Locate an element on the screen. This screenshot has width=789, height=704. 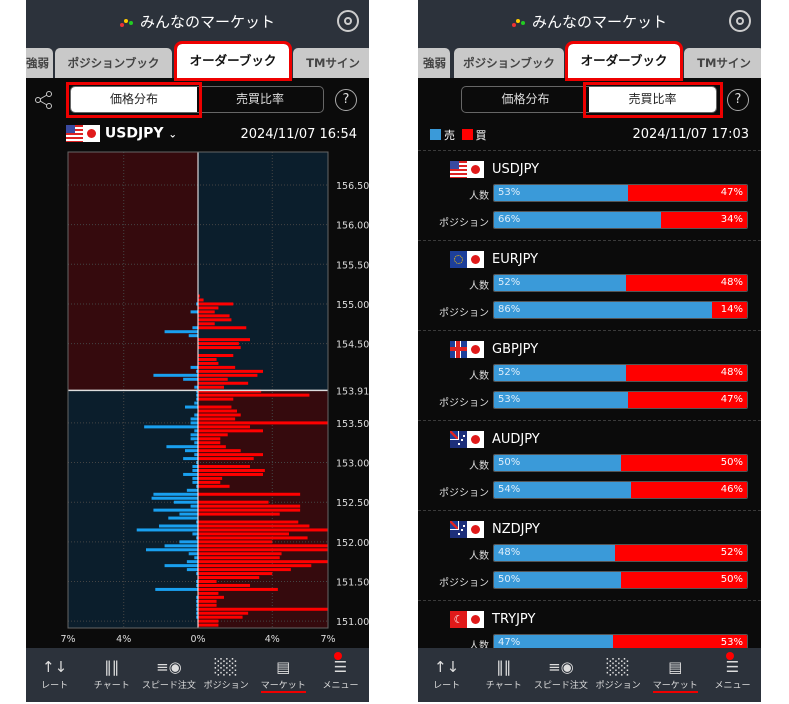
speed-order-icon: ≡◉ is located at coordinates (169, 667).